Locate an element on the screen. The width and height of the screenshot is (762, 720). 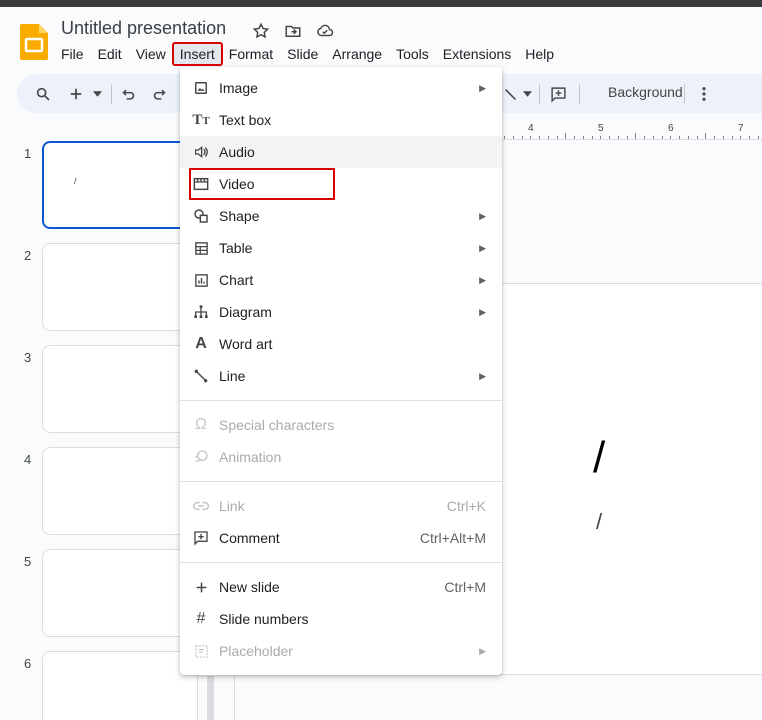
menu-slide: Slide is located at coordinates (302, 54).